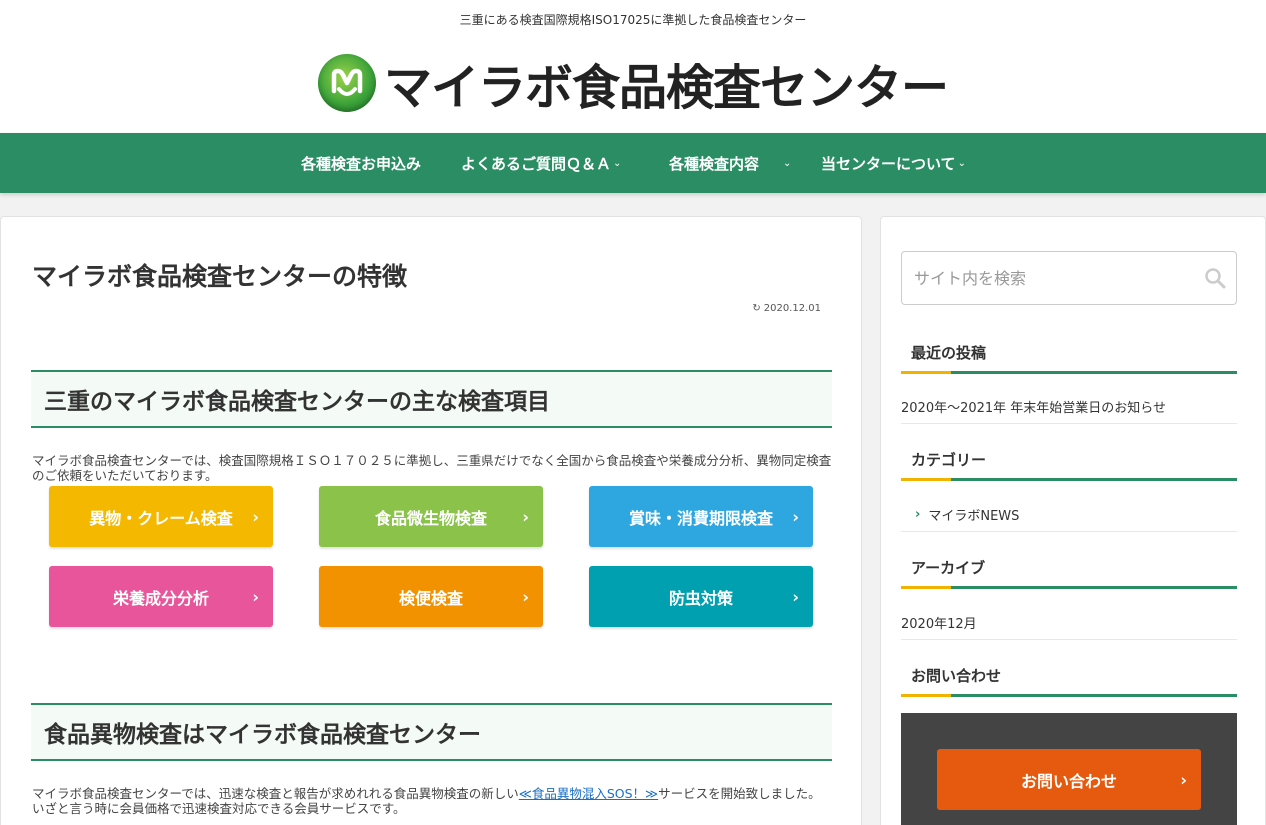  I want to click on category-item: › マイラボNEWS, so click(1069, 515).